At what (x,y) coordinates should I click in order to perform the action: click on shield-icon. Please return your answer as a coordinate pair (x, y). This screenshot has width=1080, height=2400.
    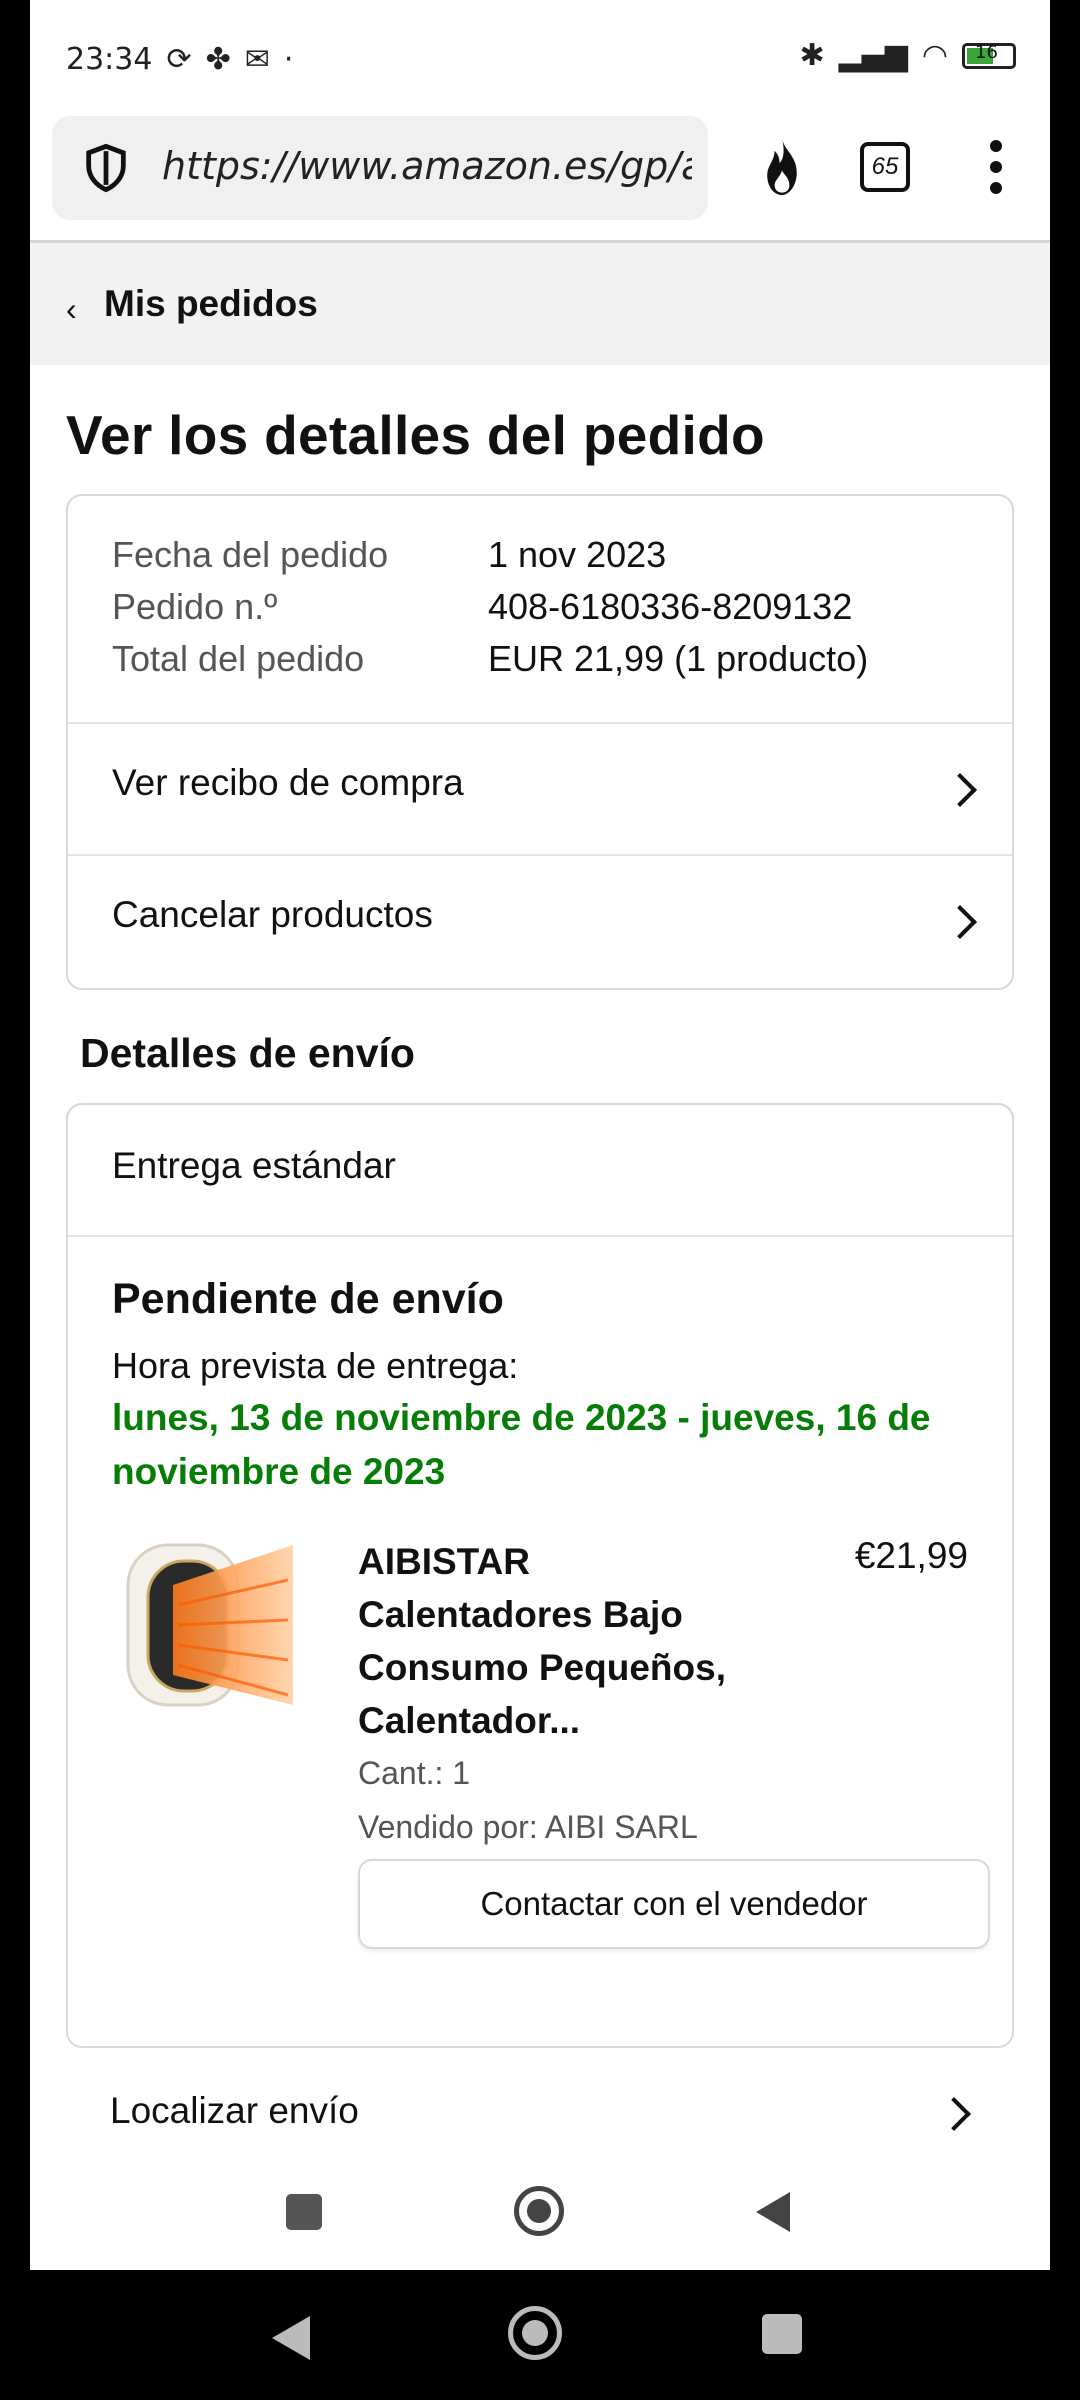
    Looking at the image, I should click on (106, 168).